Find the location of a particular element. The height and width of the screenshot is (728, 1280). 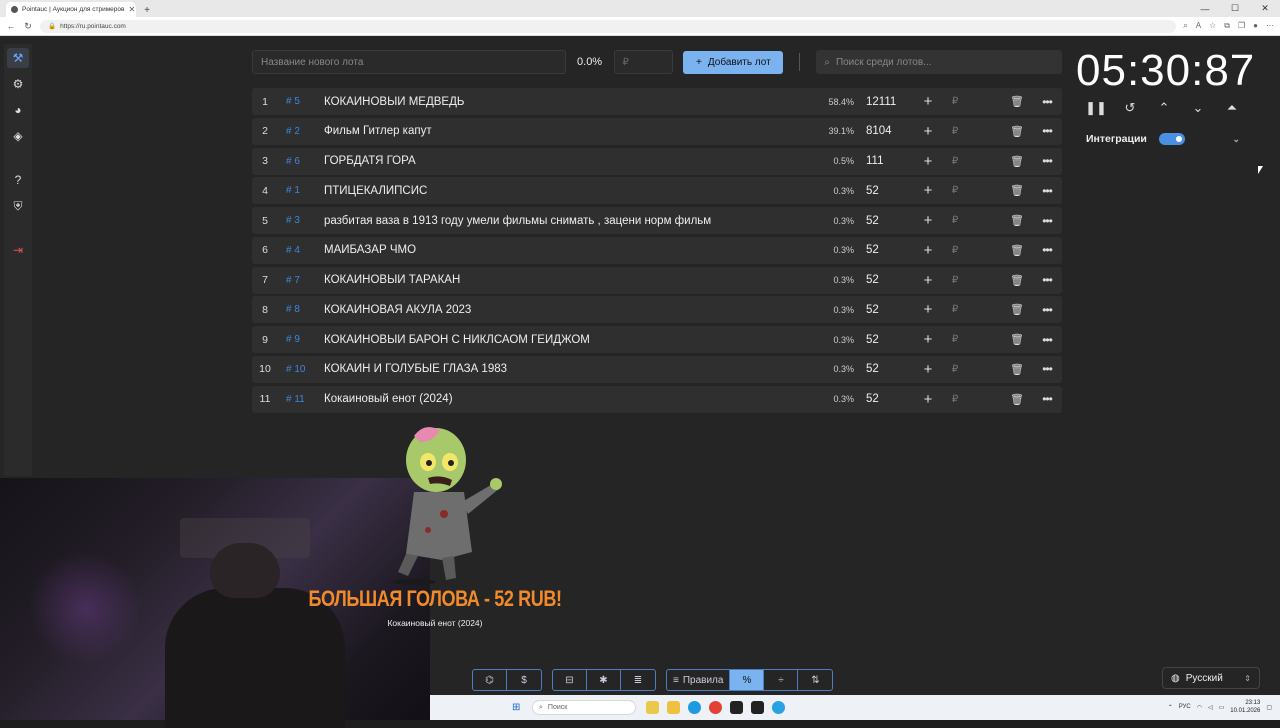

profile-icon: ● is located at coordinates (1255, 26).